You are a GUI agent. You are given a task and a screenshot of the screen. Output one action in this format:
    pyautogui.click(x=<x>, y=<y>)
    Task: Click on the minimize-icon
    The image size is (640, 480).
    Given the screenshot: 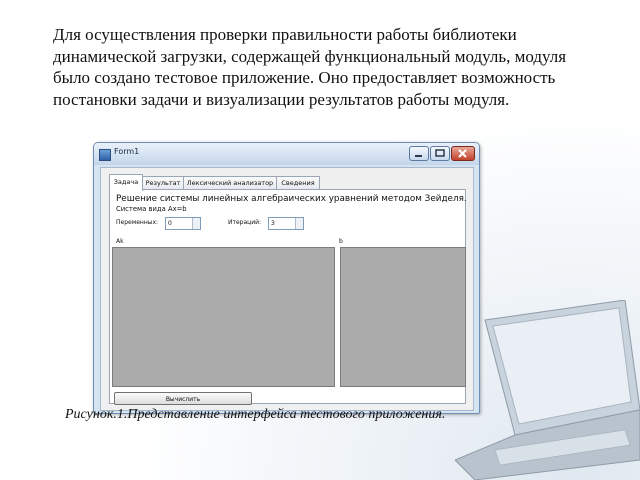 What is the action you would take?
    pyautogui.click(x=418, y=156)
    